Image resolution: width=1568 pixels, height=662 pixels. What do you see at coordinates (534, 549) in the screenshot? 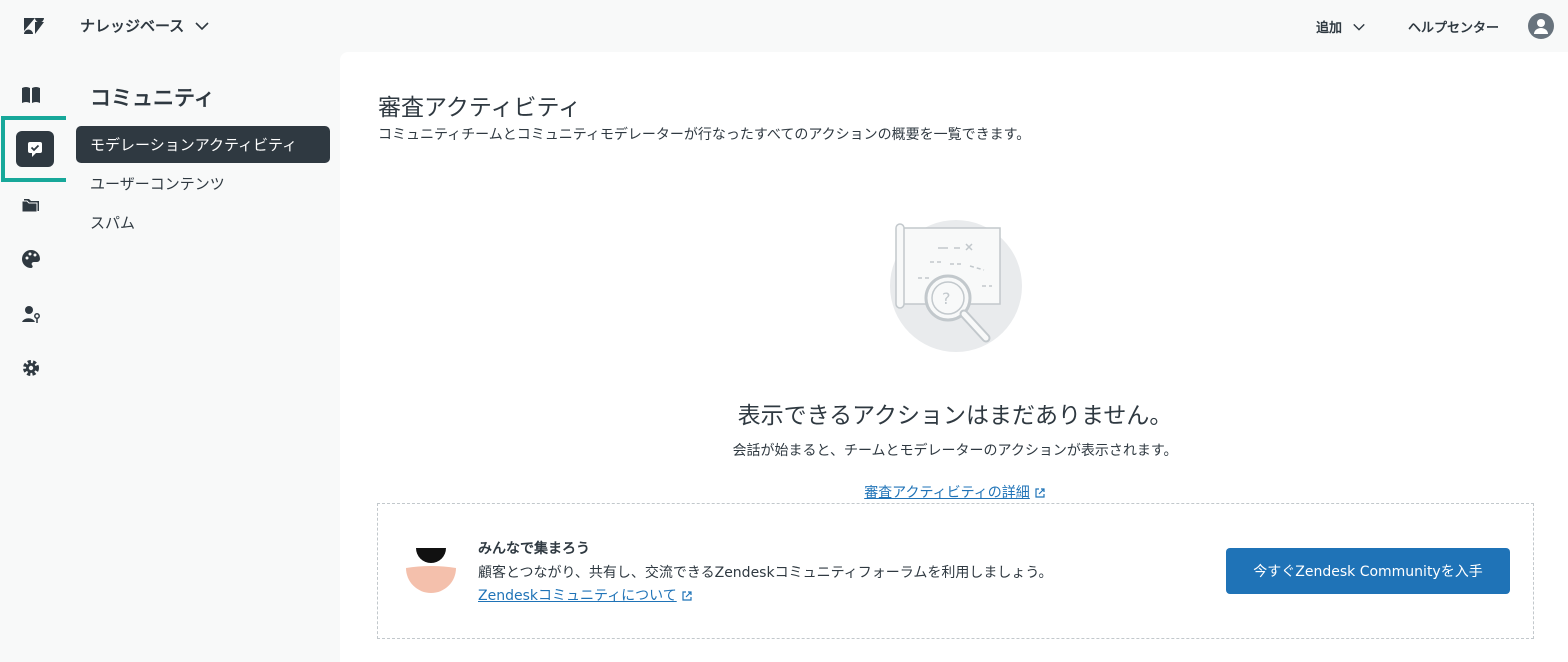
I see `promo-title: みんなで集まろう` at bounding box center [534, 549].